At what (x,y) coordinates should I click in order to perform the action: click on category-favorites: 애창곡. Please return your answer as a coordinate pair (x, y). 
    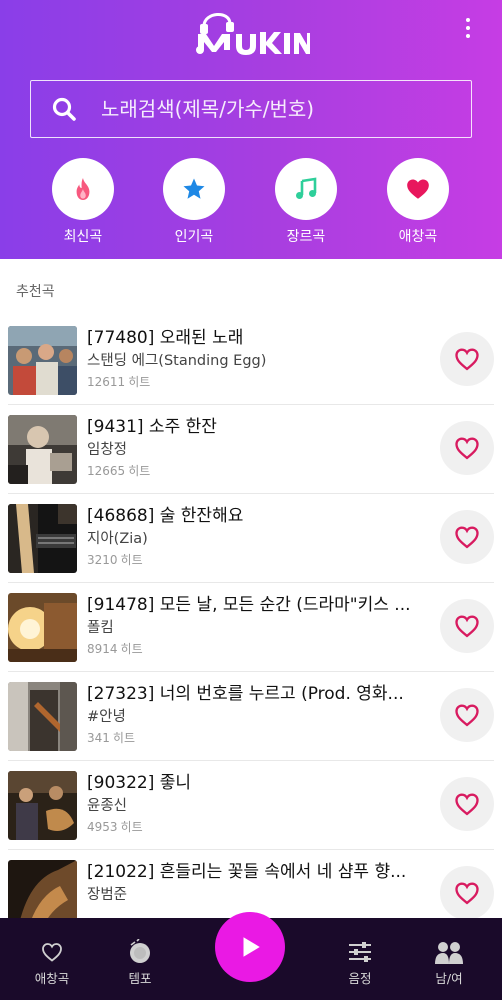
    Looking at the image, I should click on (418, 202).